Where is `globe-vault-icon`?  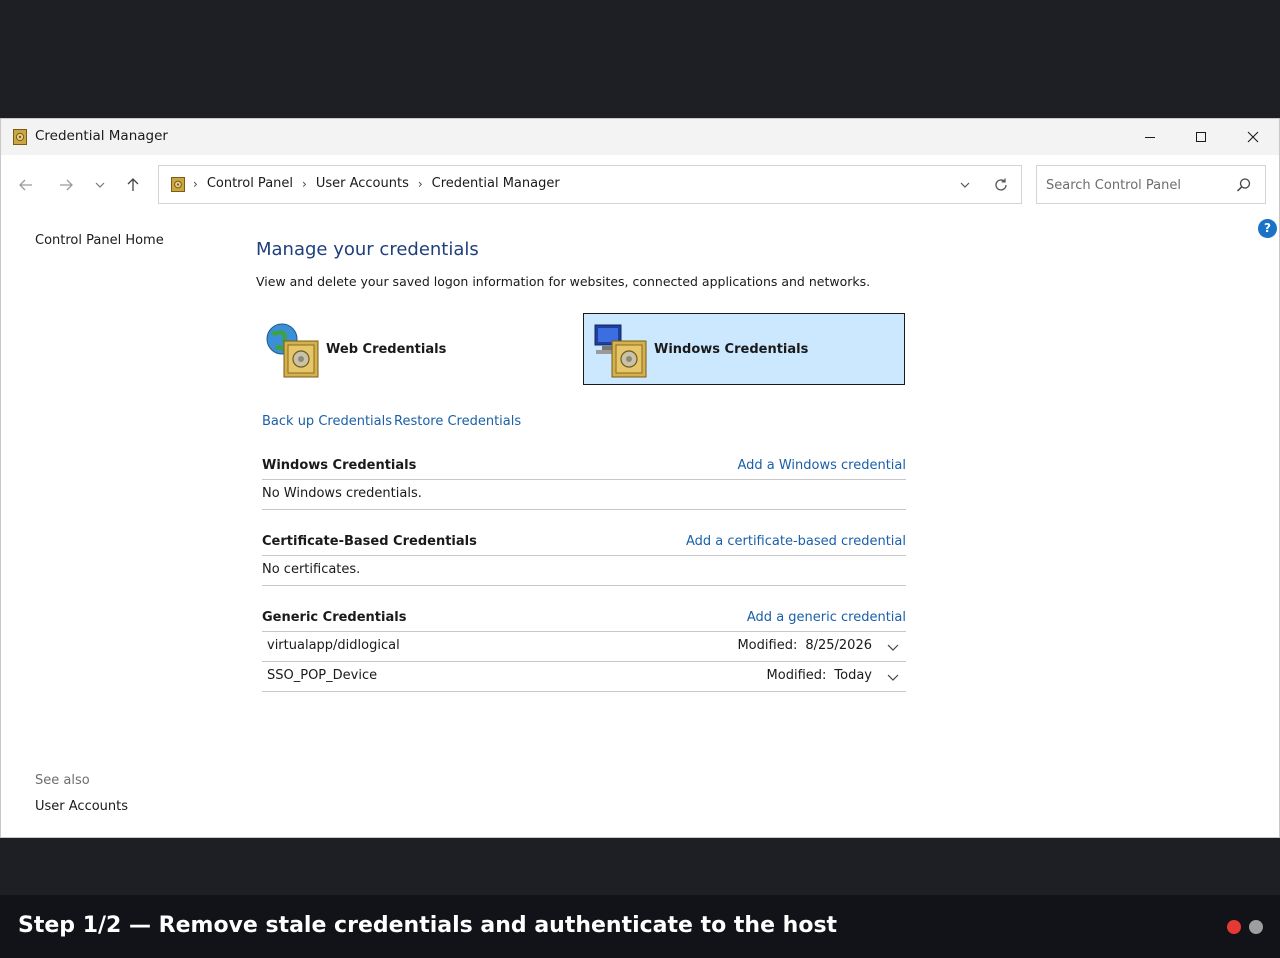 globe-vault-icon is located at coordinates (292, 350).